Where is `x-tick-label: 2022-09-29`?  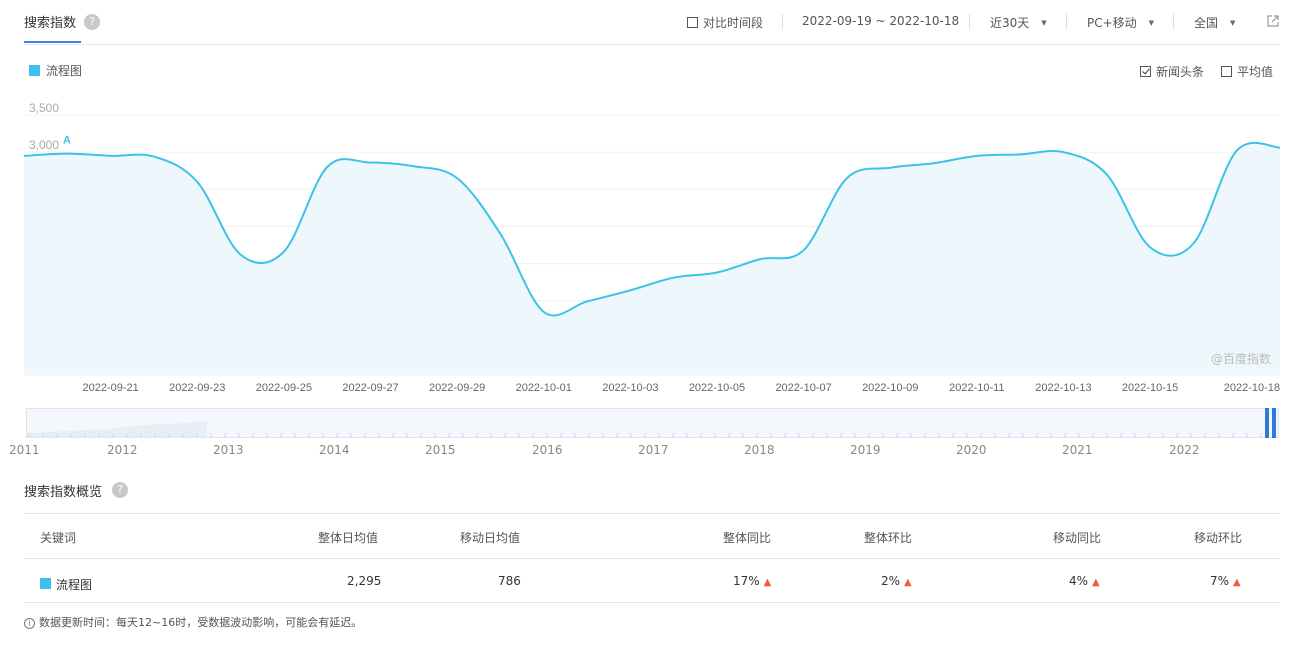
x-tick-label: 2022-09-29 is located at coordinates (457, 388).